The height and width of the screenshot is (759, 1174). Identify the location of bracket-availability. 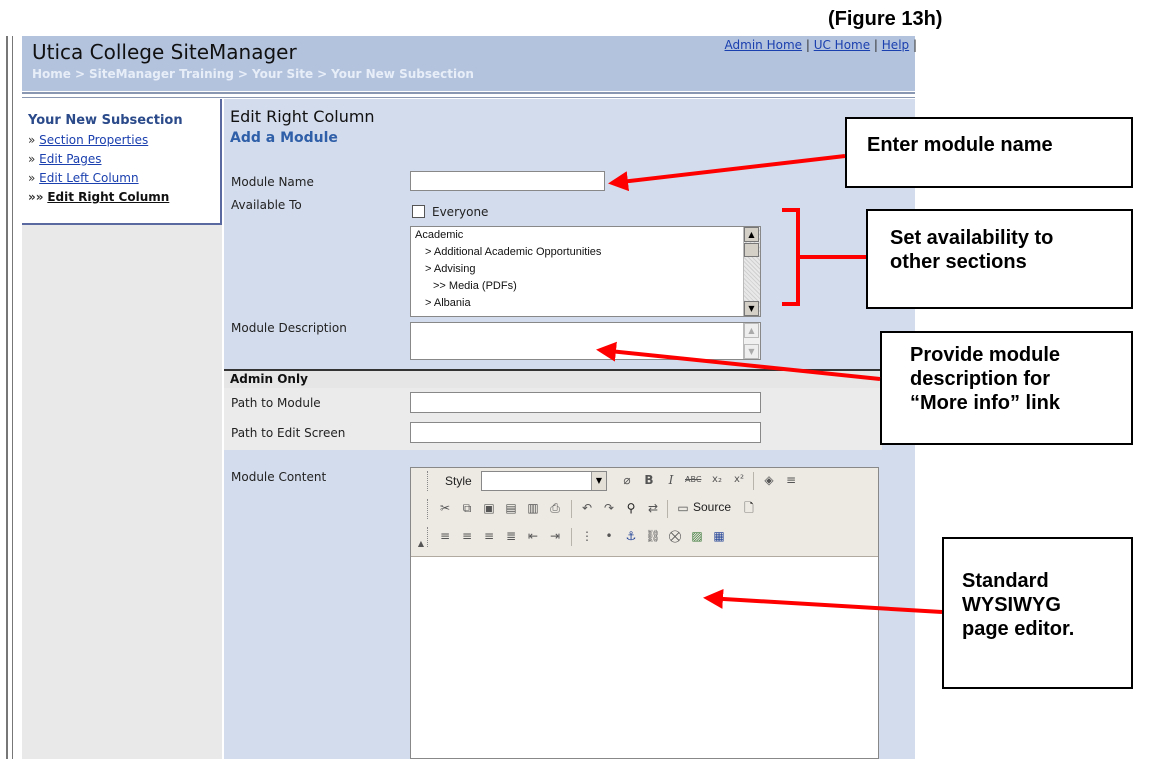
(824, 257).